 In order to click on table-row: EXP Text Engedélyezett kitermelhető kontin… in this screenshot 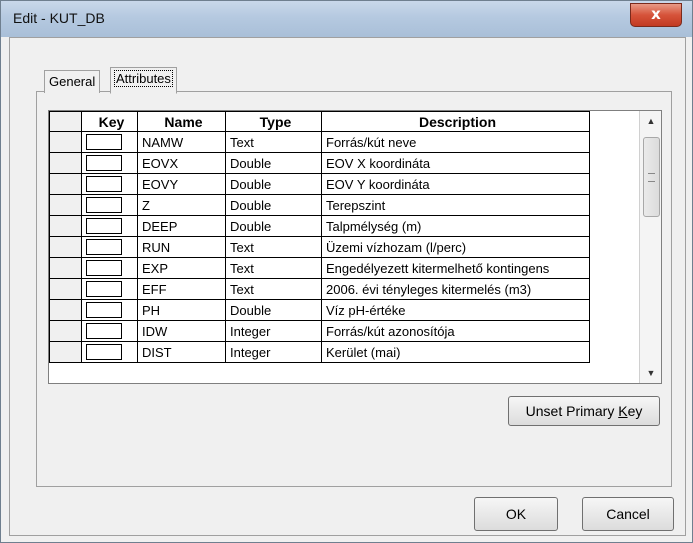, I will do `click(319, 268)`.